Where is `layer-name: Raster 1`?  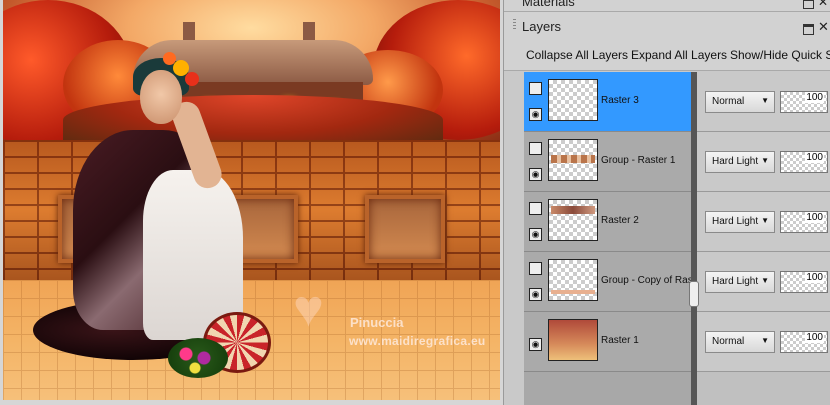 layer-name: Raster 1 is located at coordinates (620, 340).